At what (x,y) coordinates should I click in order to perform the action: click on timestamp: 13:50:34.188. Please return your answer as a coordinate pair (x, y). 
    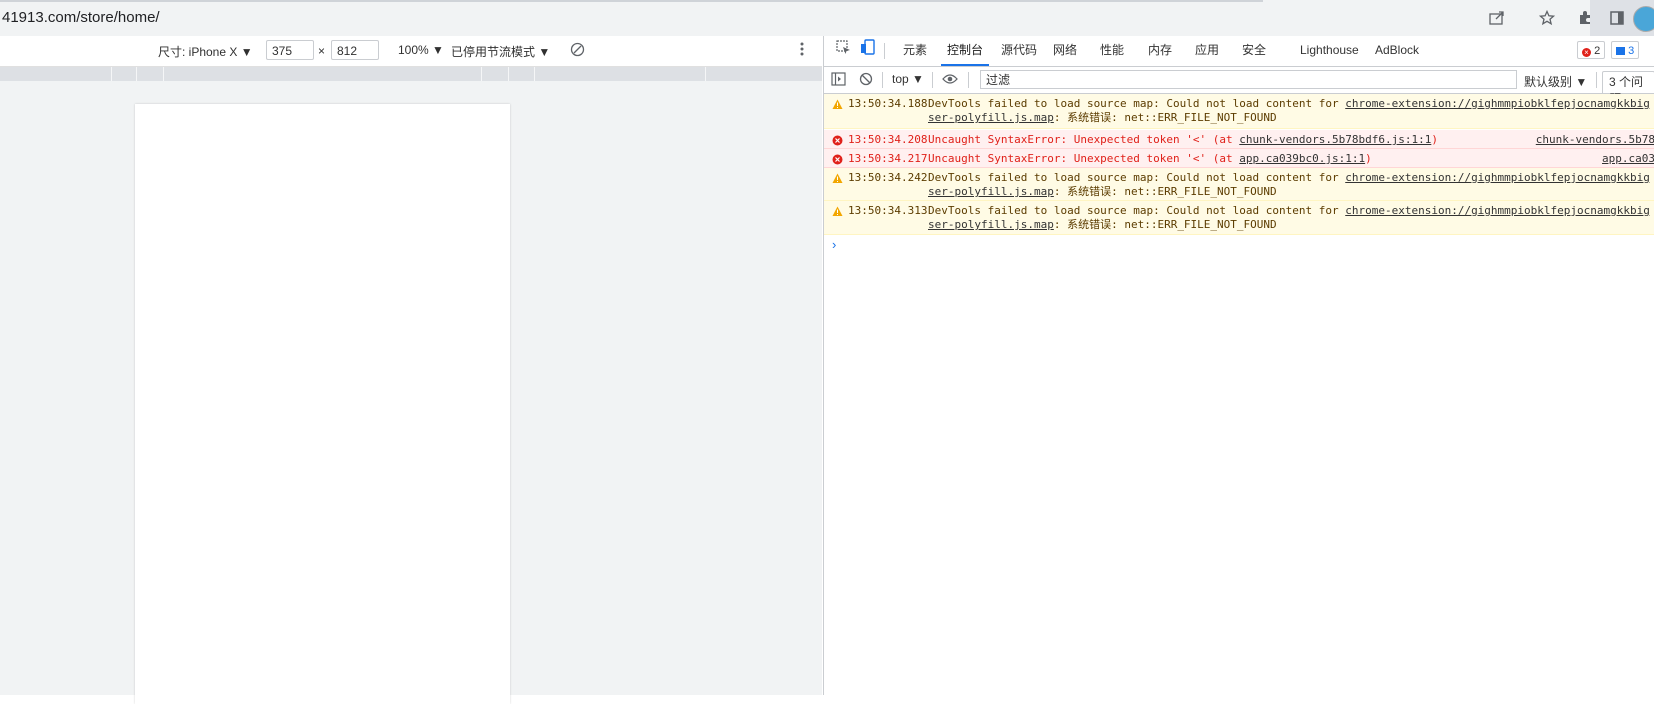
    Looking at the image, I should click on (888, 103).